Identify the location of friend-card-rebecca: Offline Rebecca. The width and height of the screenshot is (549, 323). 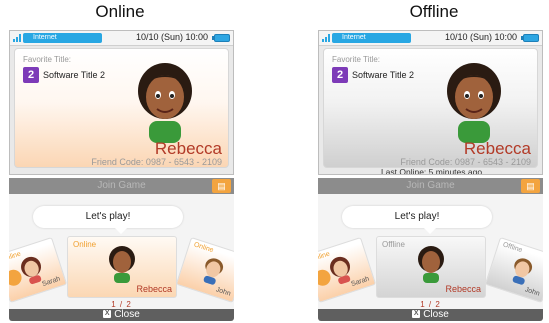
(431, 267).